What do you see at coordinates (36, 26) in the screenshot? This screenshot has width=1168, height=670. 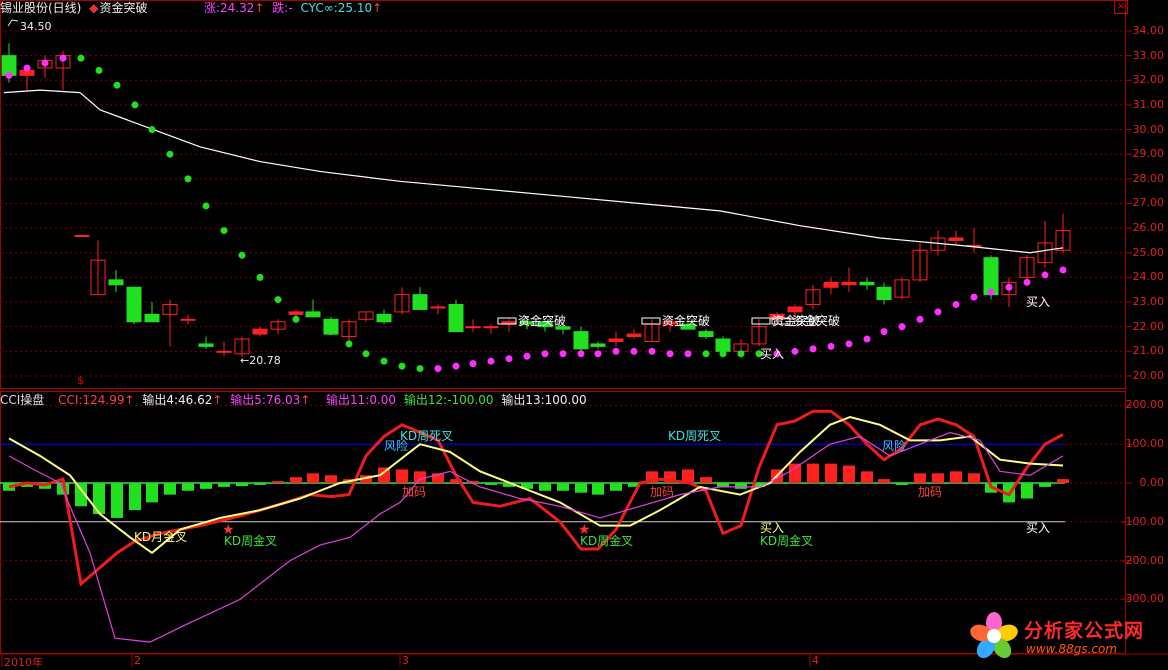 I see `high-price-label: 34.50` at bounding box center [36, 26].